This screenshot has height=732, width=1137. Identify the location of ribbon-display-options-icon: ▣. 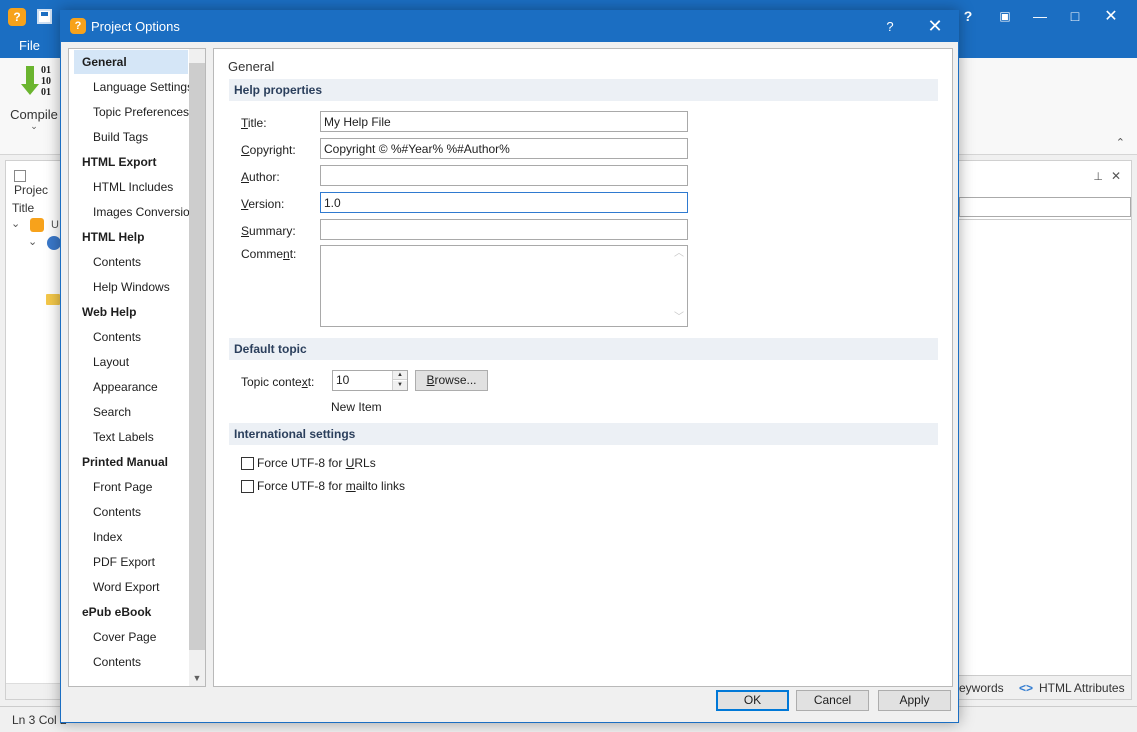
(1005, 16).